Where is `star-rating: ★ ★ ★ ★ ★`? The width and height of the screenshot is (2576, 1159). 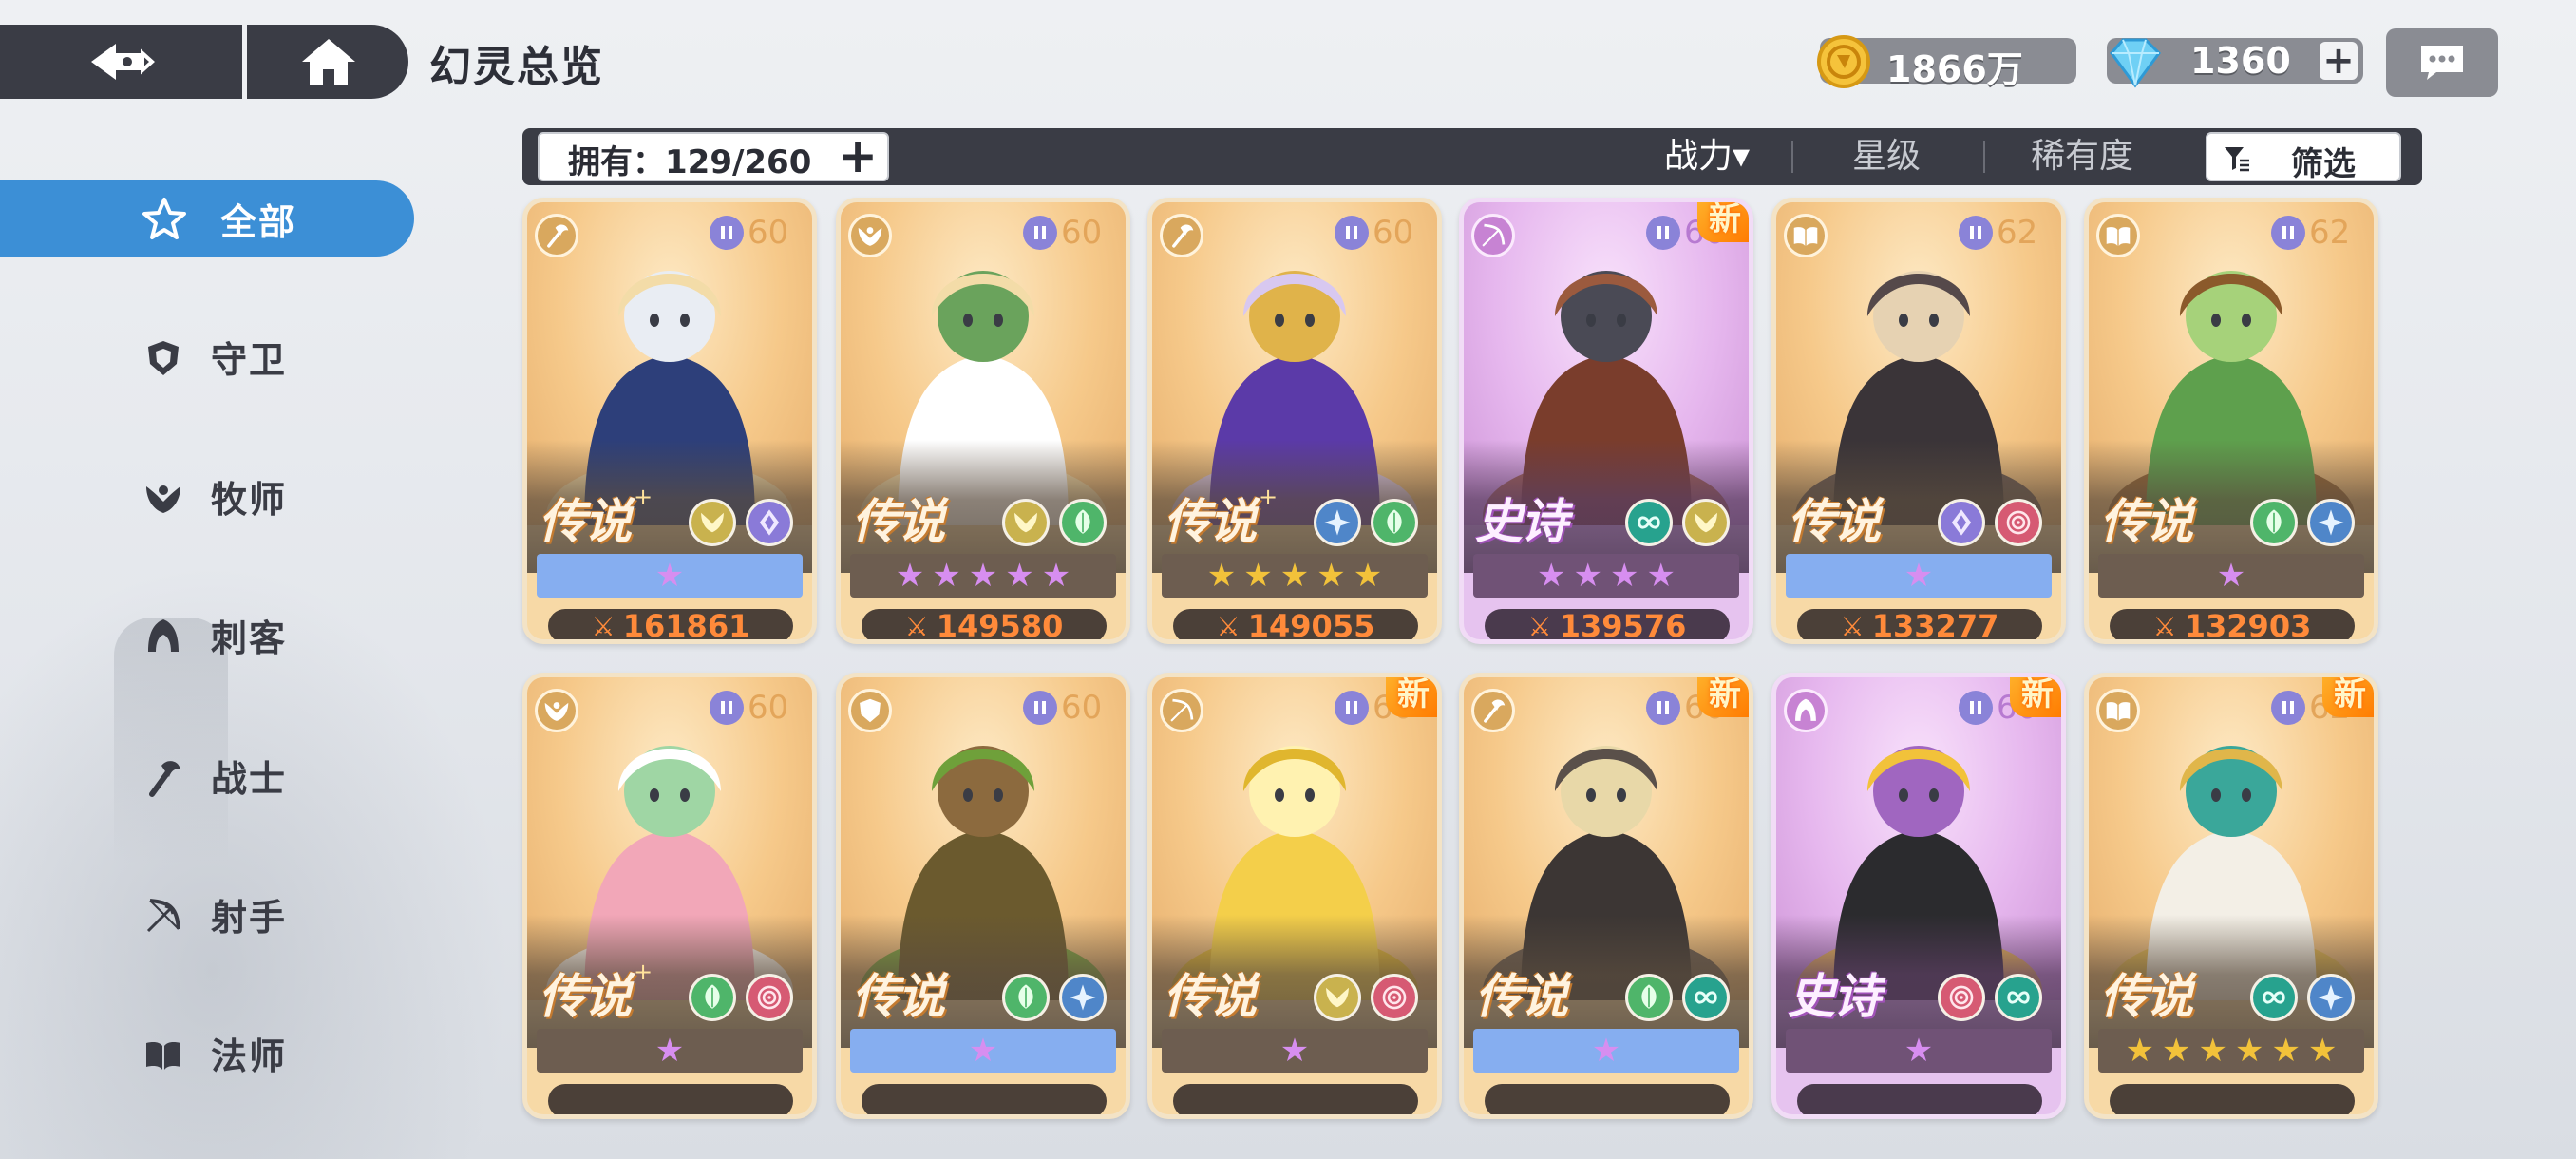
star-rating: ★ ★ ★ ★ ★ is located at coordinates (1295, 576).